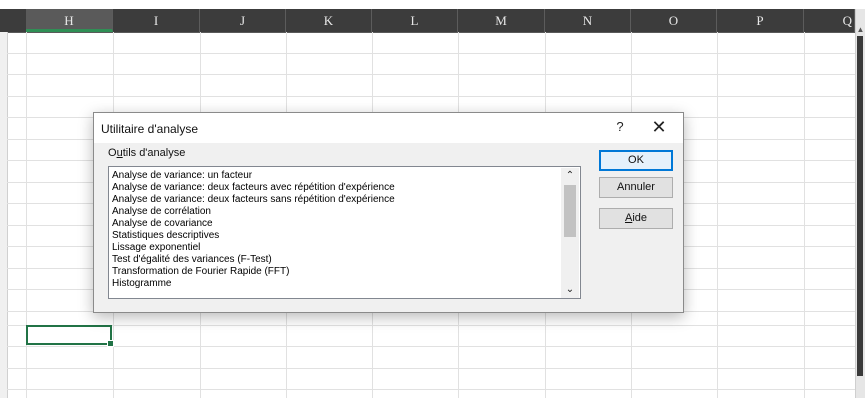  Describe the element at coordinates (570, 211) in the screenshot. I see `listbox-scrollbar-thumb` at that location.